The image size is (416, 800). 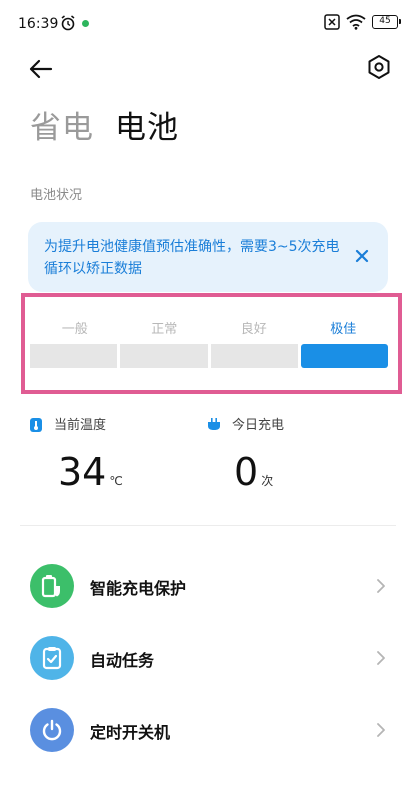 What do you see at coordinates (38, 24) in the screenshot?
I see `status-time: 16:39` at bounding box center [38, 24].